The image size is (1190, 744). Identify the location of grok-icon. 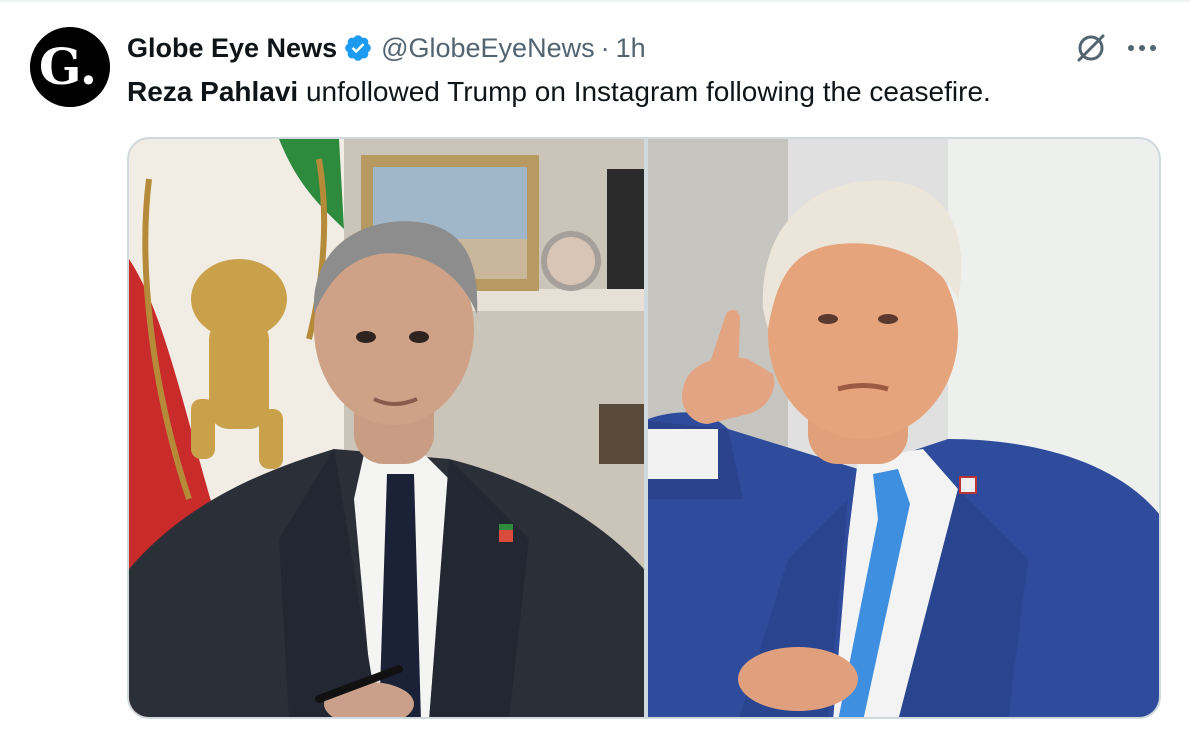
(1091, 48).